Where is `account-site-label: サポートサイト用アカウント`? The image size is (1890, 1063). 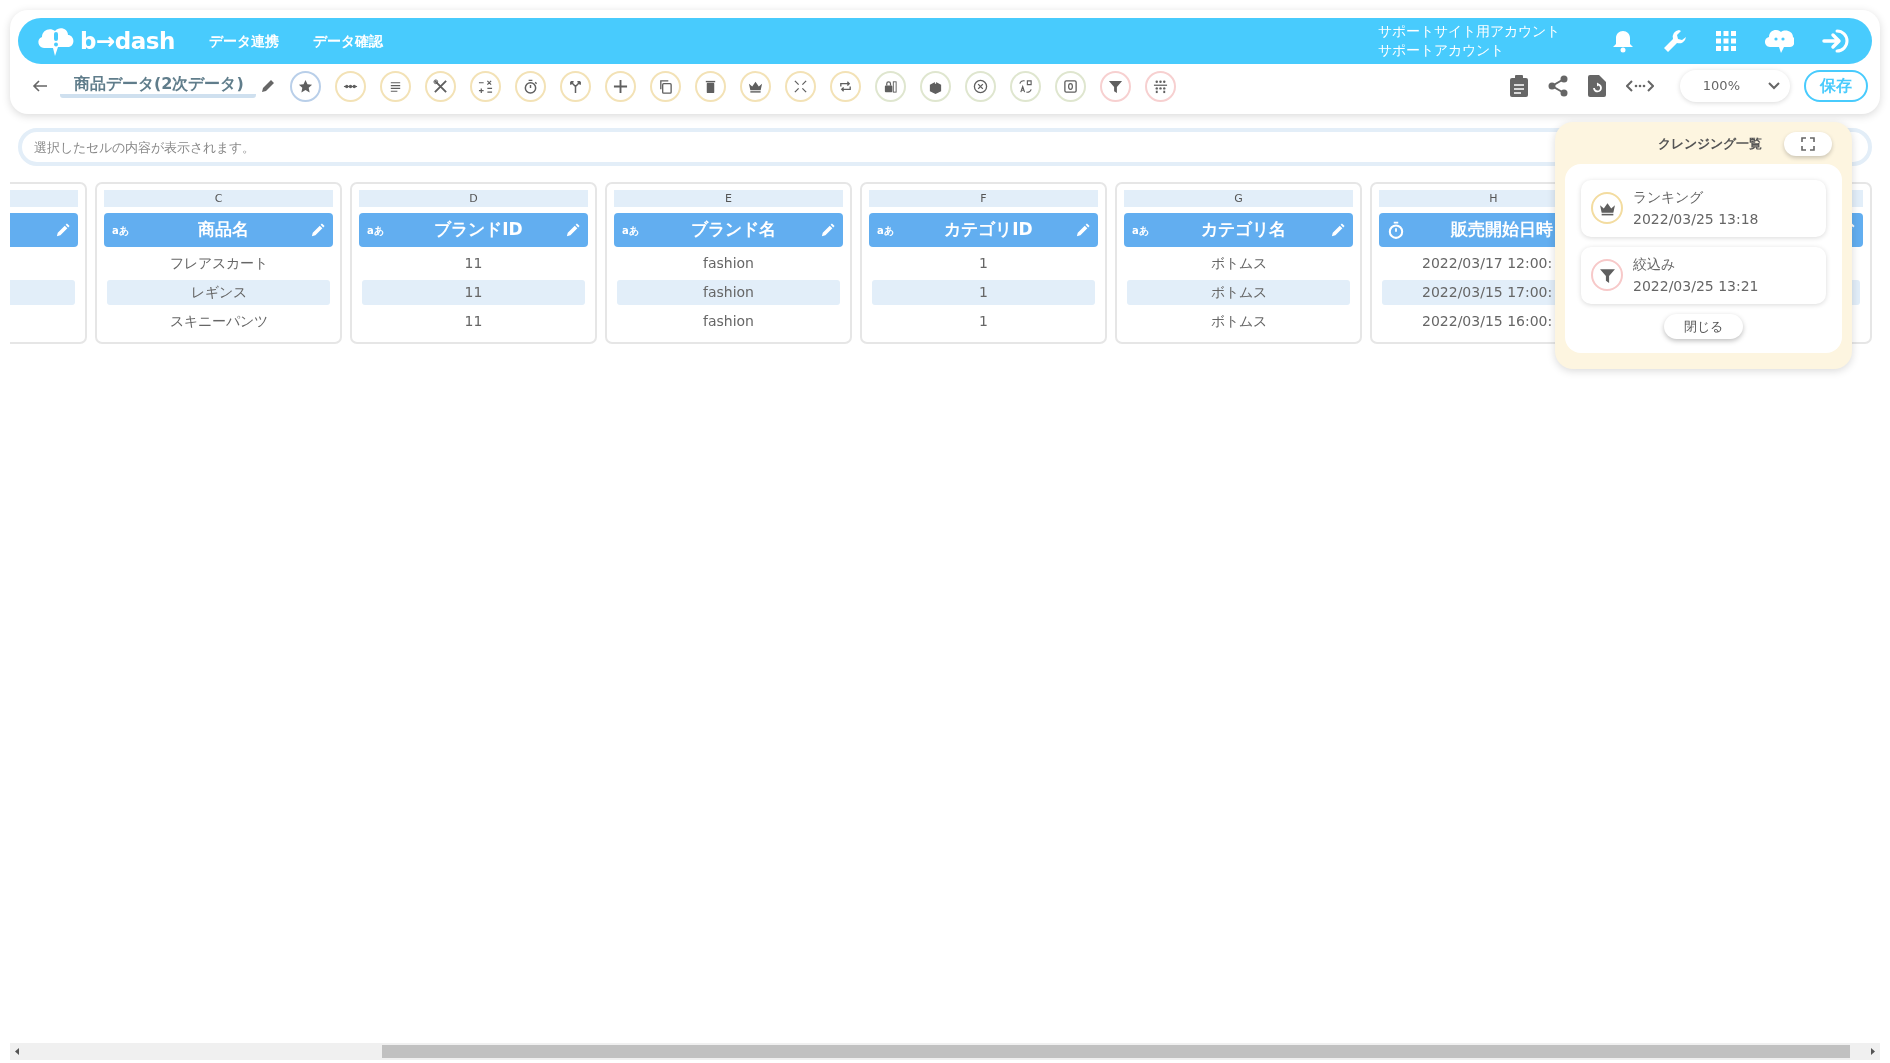
account-site-label: サポートサイト用アカウント is located at coordinates (1469, 31).